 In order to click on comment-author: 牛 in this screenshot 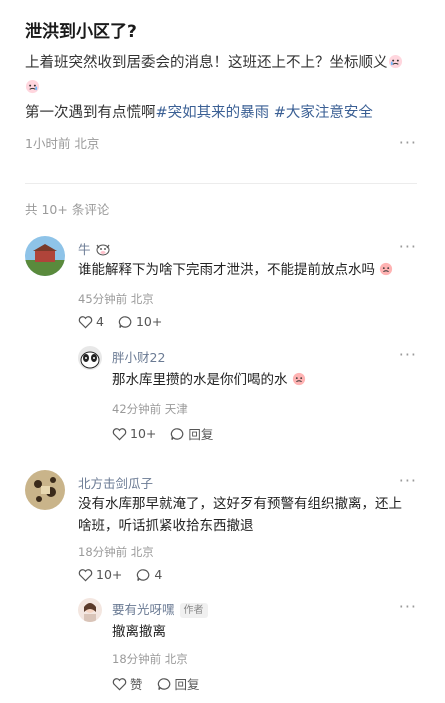, I will do `click(94, 249)`.